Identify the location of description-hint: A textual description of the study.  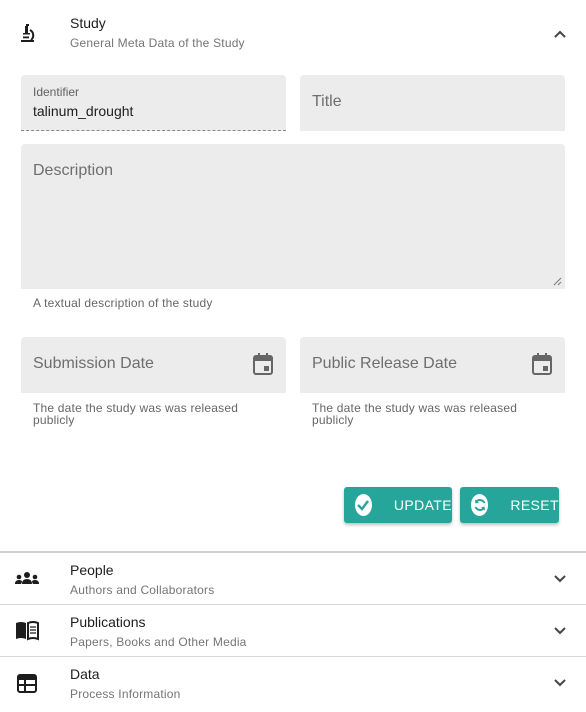
(123, 303).